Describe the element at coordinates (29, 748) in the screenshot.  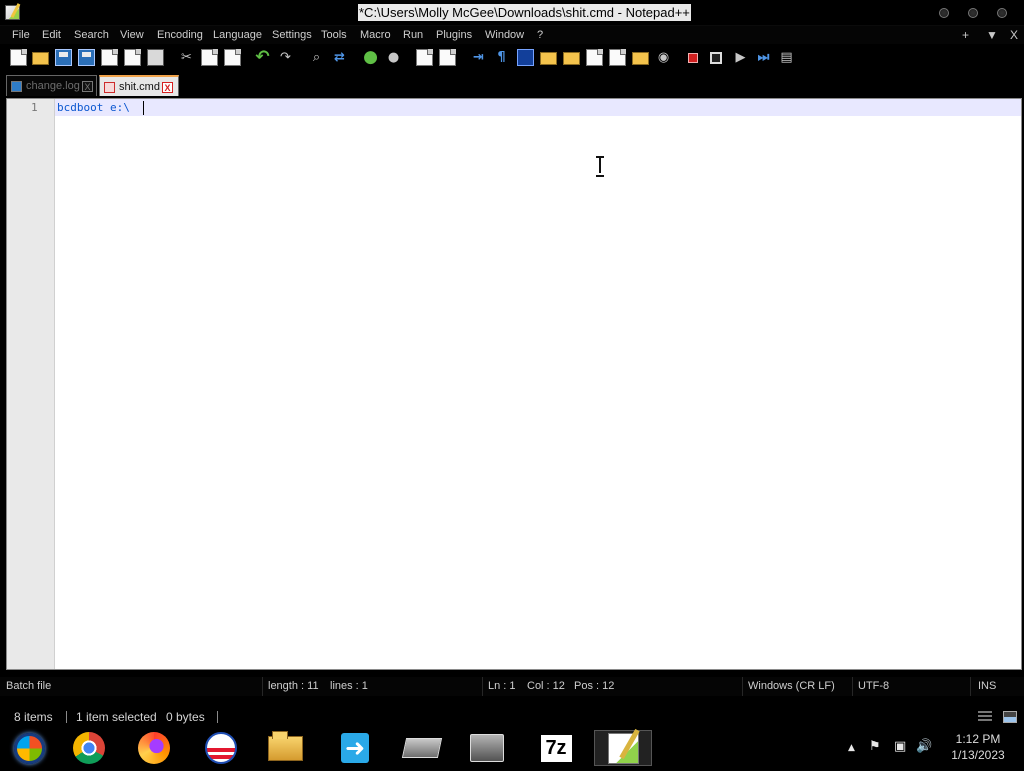
I see `start-button` at that location.